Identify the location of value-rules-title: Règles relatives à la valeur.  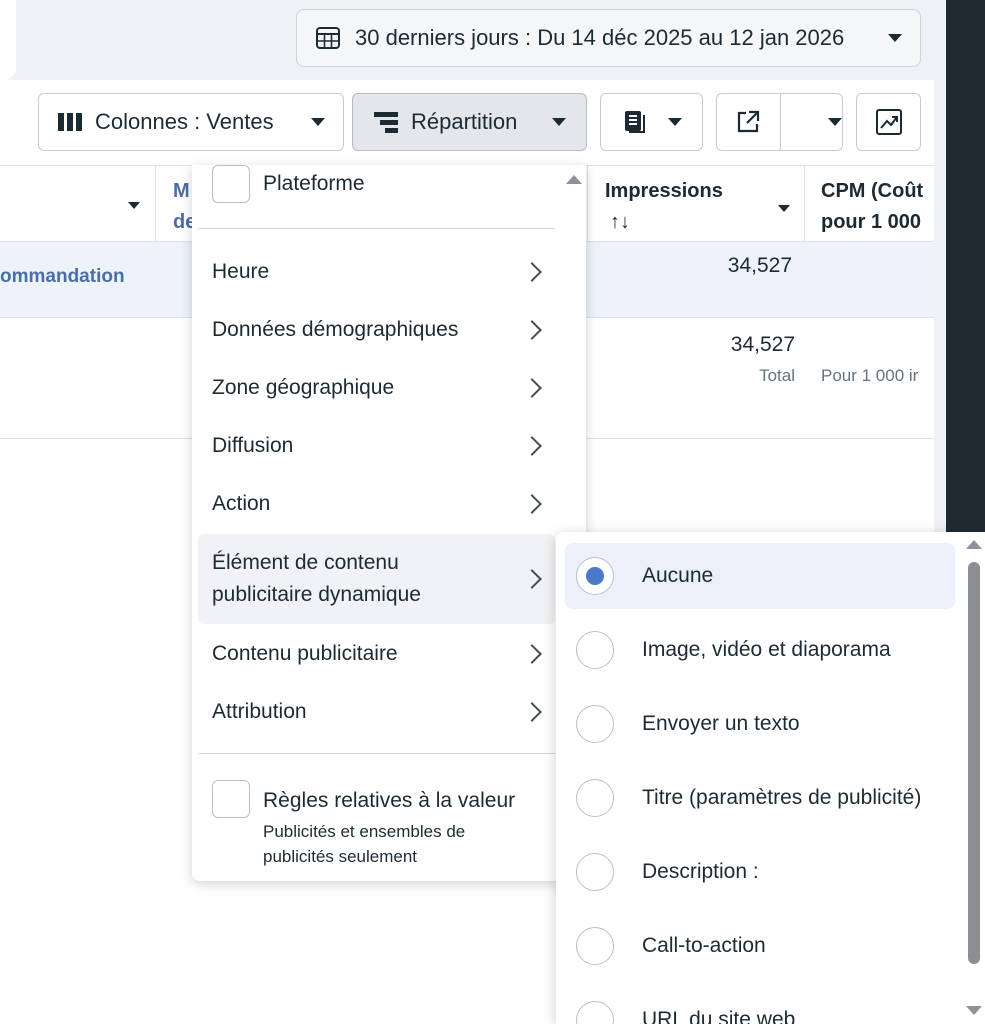
(389, 800).